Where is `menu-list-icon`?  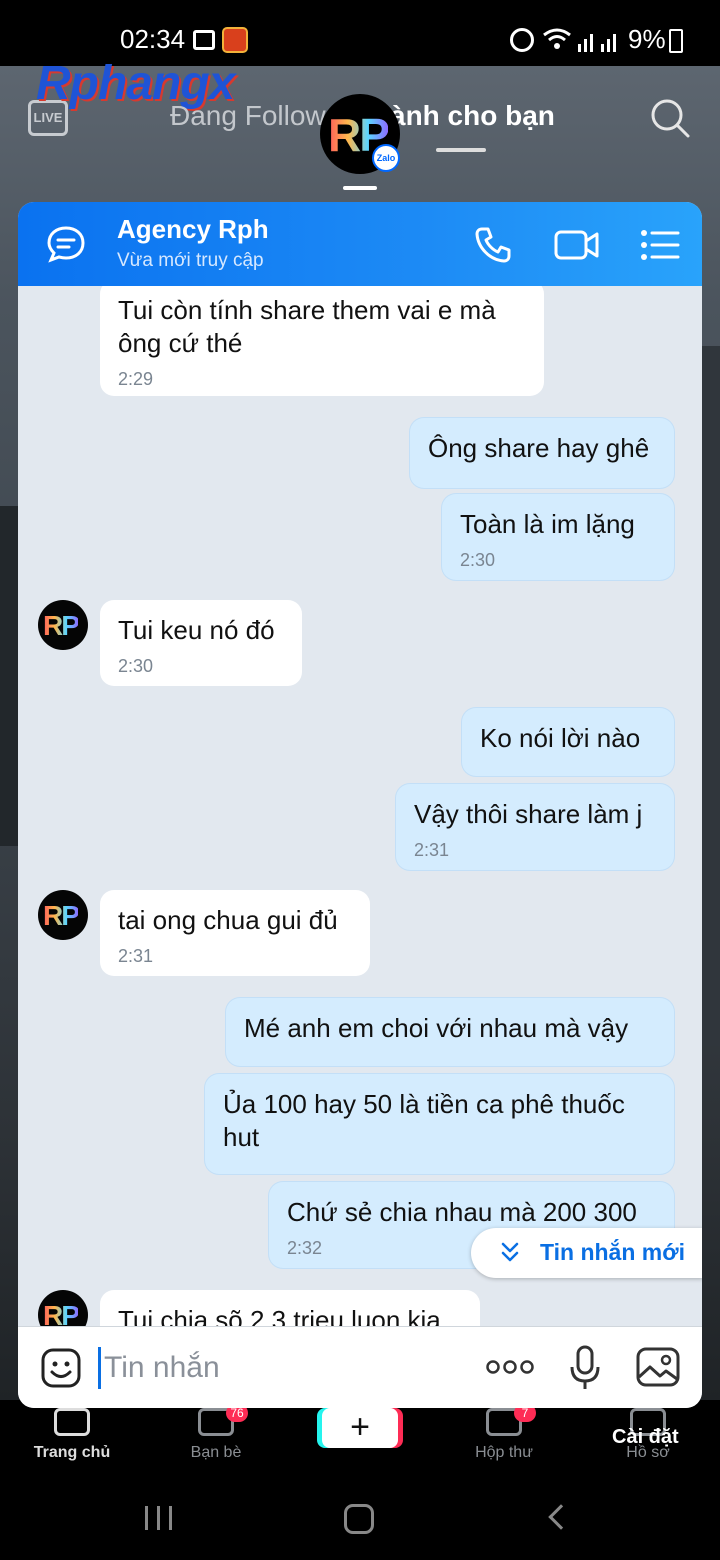
menu-list-icon is located at coordinates (660, 245).